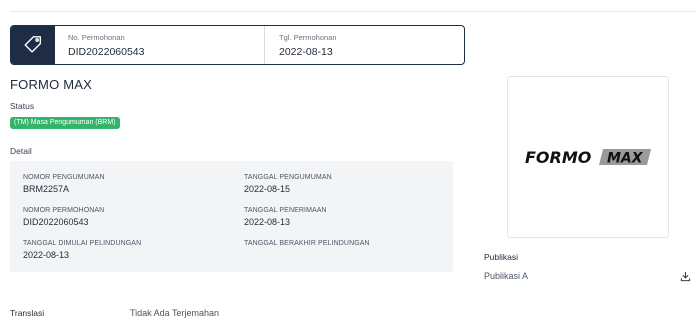 Image resolution: width=700 pixels, height=336 pixels. What do you see at coordinates (56, 222) in the screenshot?
I see `detail-field-value: DID2022060543` at bounding box center [56, 222].